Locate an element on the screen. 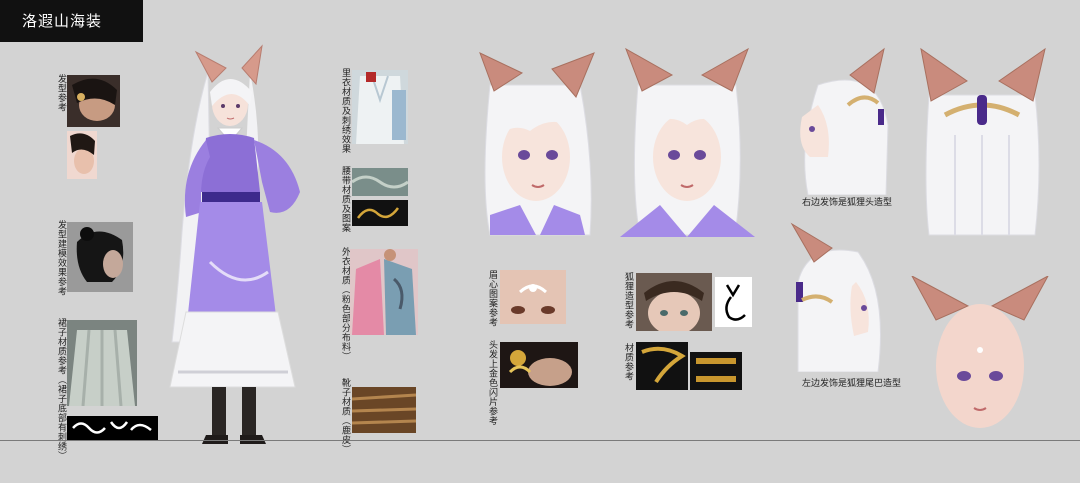 Image resolution: width=1080 pixels, height=483 pixels. label-hairpin-ref: 头发上金色闪片参考 is located at coordinates (492, 383).